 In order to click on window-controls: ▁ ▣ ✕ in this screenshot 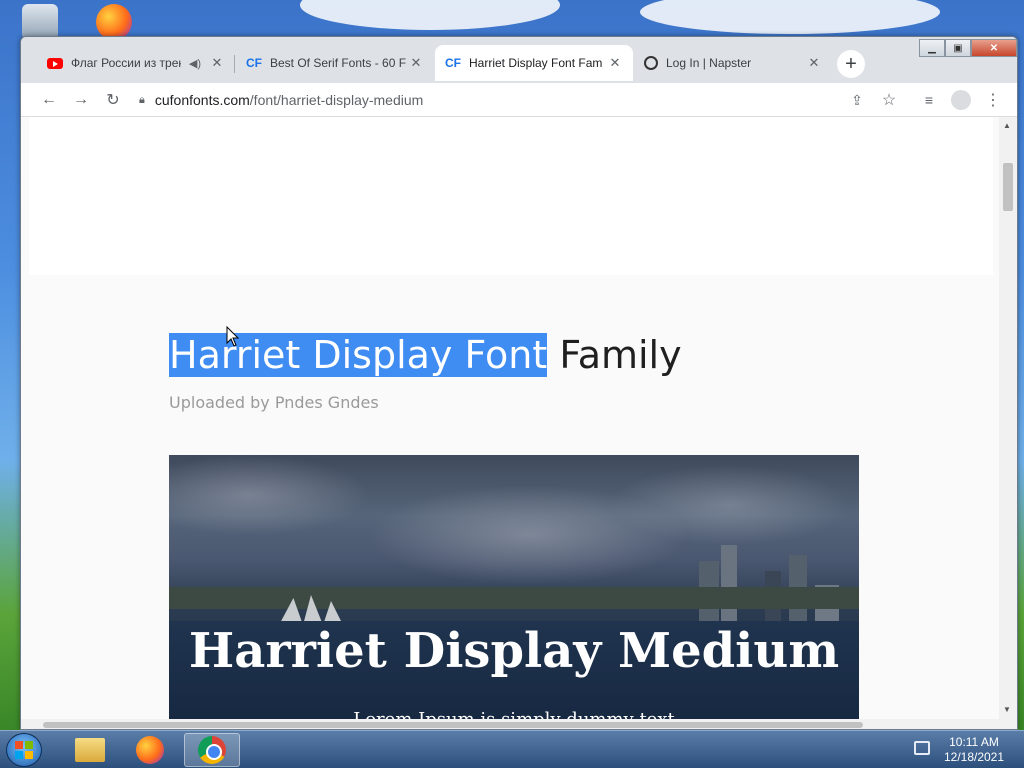, I will do `click(968, 48)`.